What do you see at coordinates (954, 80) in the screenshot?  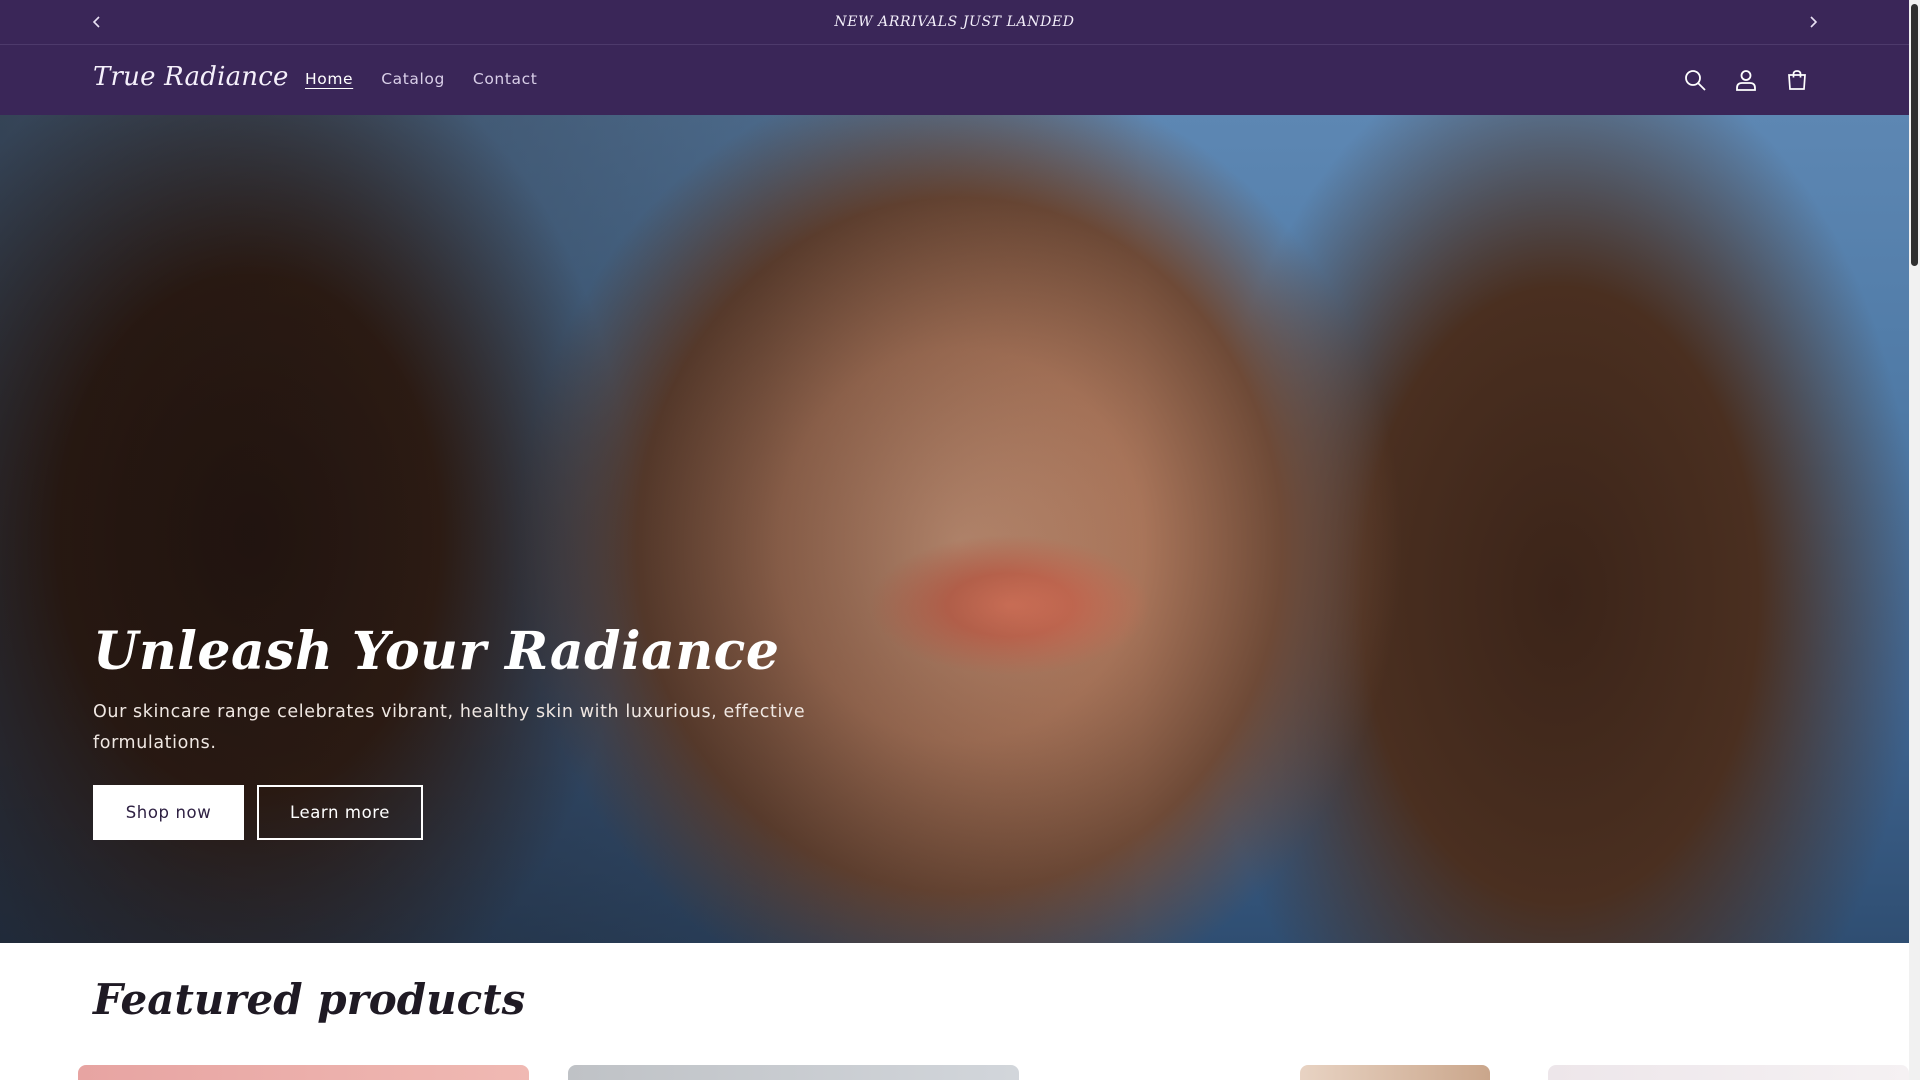 I see `site-header: True Radiance Home Catalog Contact` at bounding box center [954, 80].